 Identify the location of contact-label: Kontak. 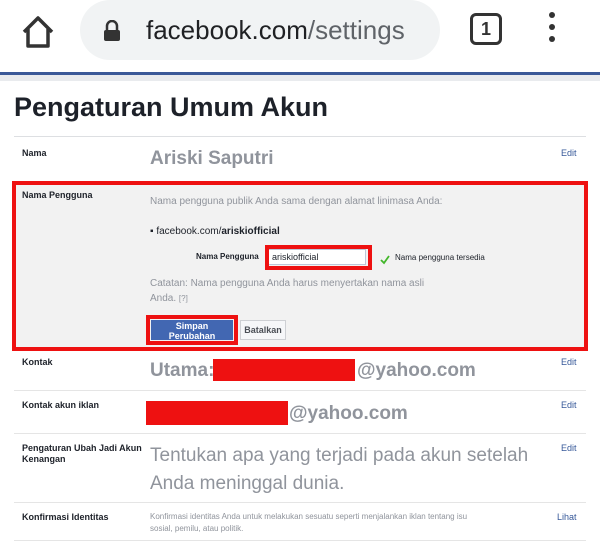
(37, 362).